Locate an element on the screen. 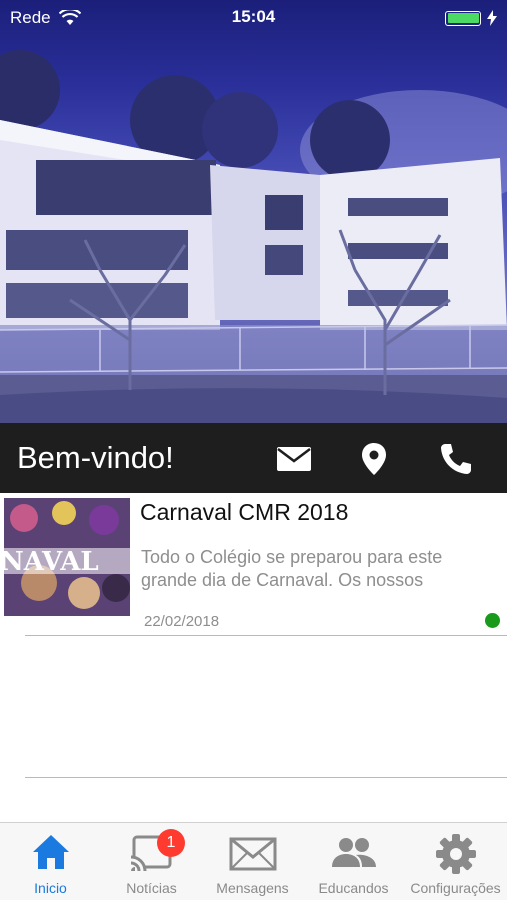  gear-icon is located at coordinates (455, 854).